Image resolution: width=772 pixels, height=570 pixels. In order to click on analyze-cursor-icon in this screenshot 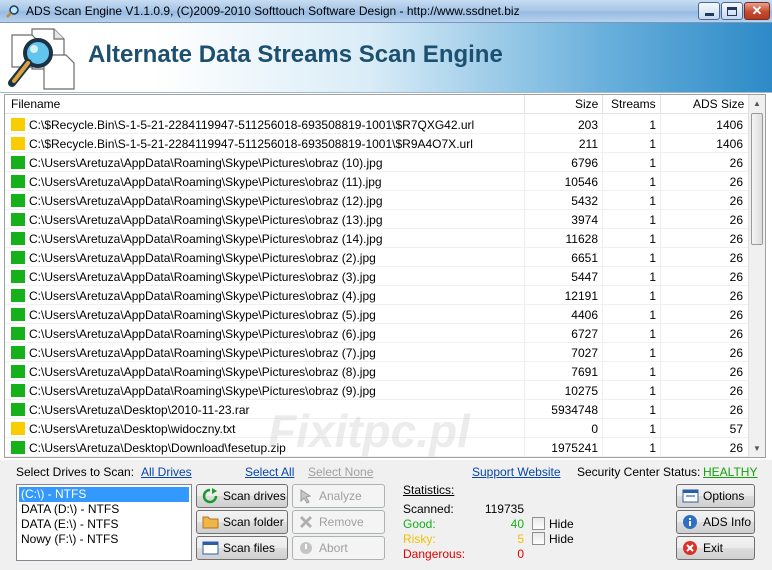, I will do `click(306, 496)`.